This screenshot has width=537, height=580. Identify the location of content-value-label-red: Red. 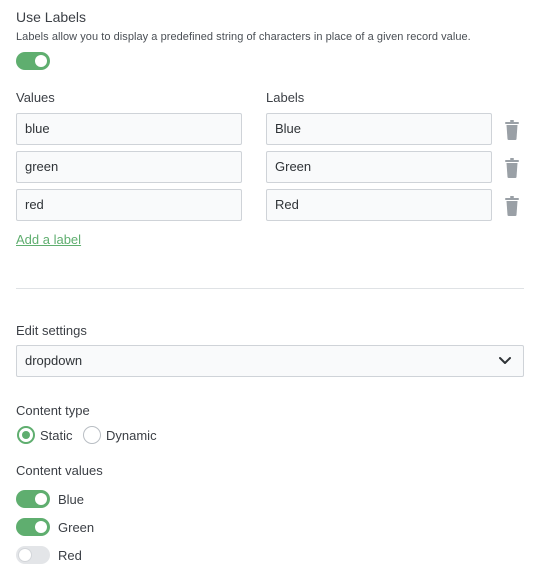
(70, 555).